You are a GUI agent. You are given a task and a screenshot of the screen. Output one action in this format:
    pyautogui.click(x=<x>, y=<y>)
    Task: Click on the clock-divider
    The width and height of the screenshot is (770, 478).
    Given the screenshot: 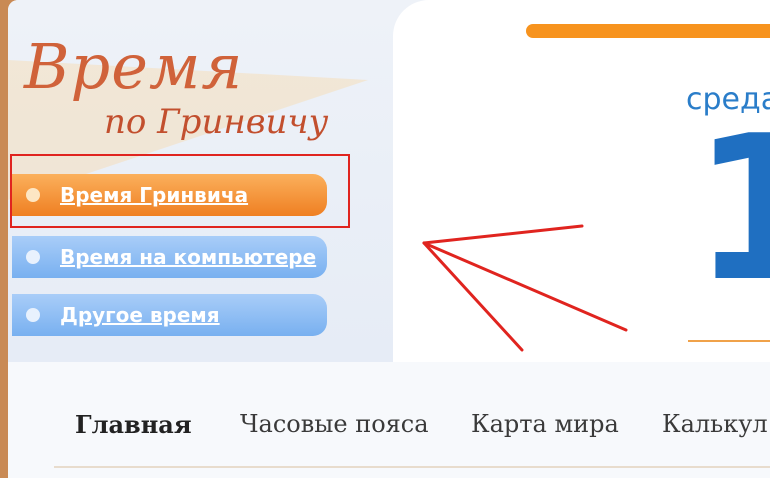 What is the action you would take?
    pyautogui.click(x=729, y=341)
    